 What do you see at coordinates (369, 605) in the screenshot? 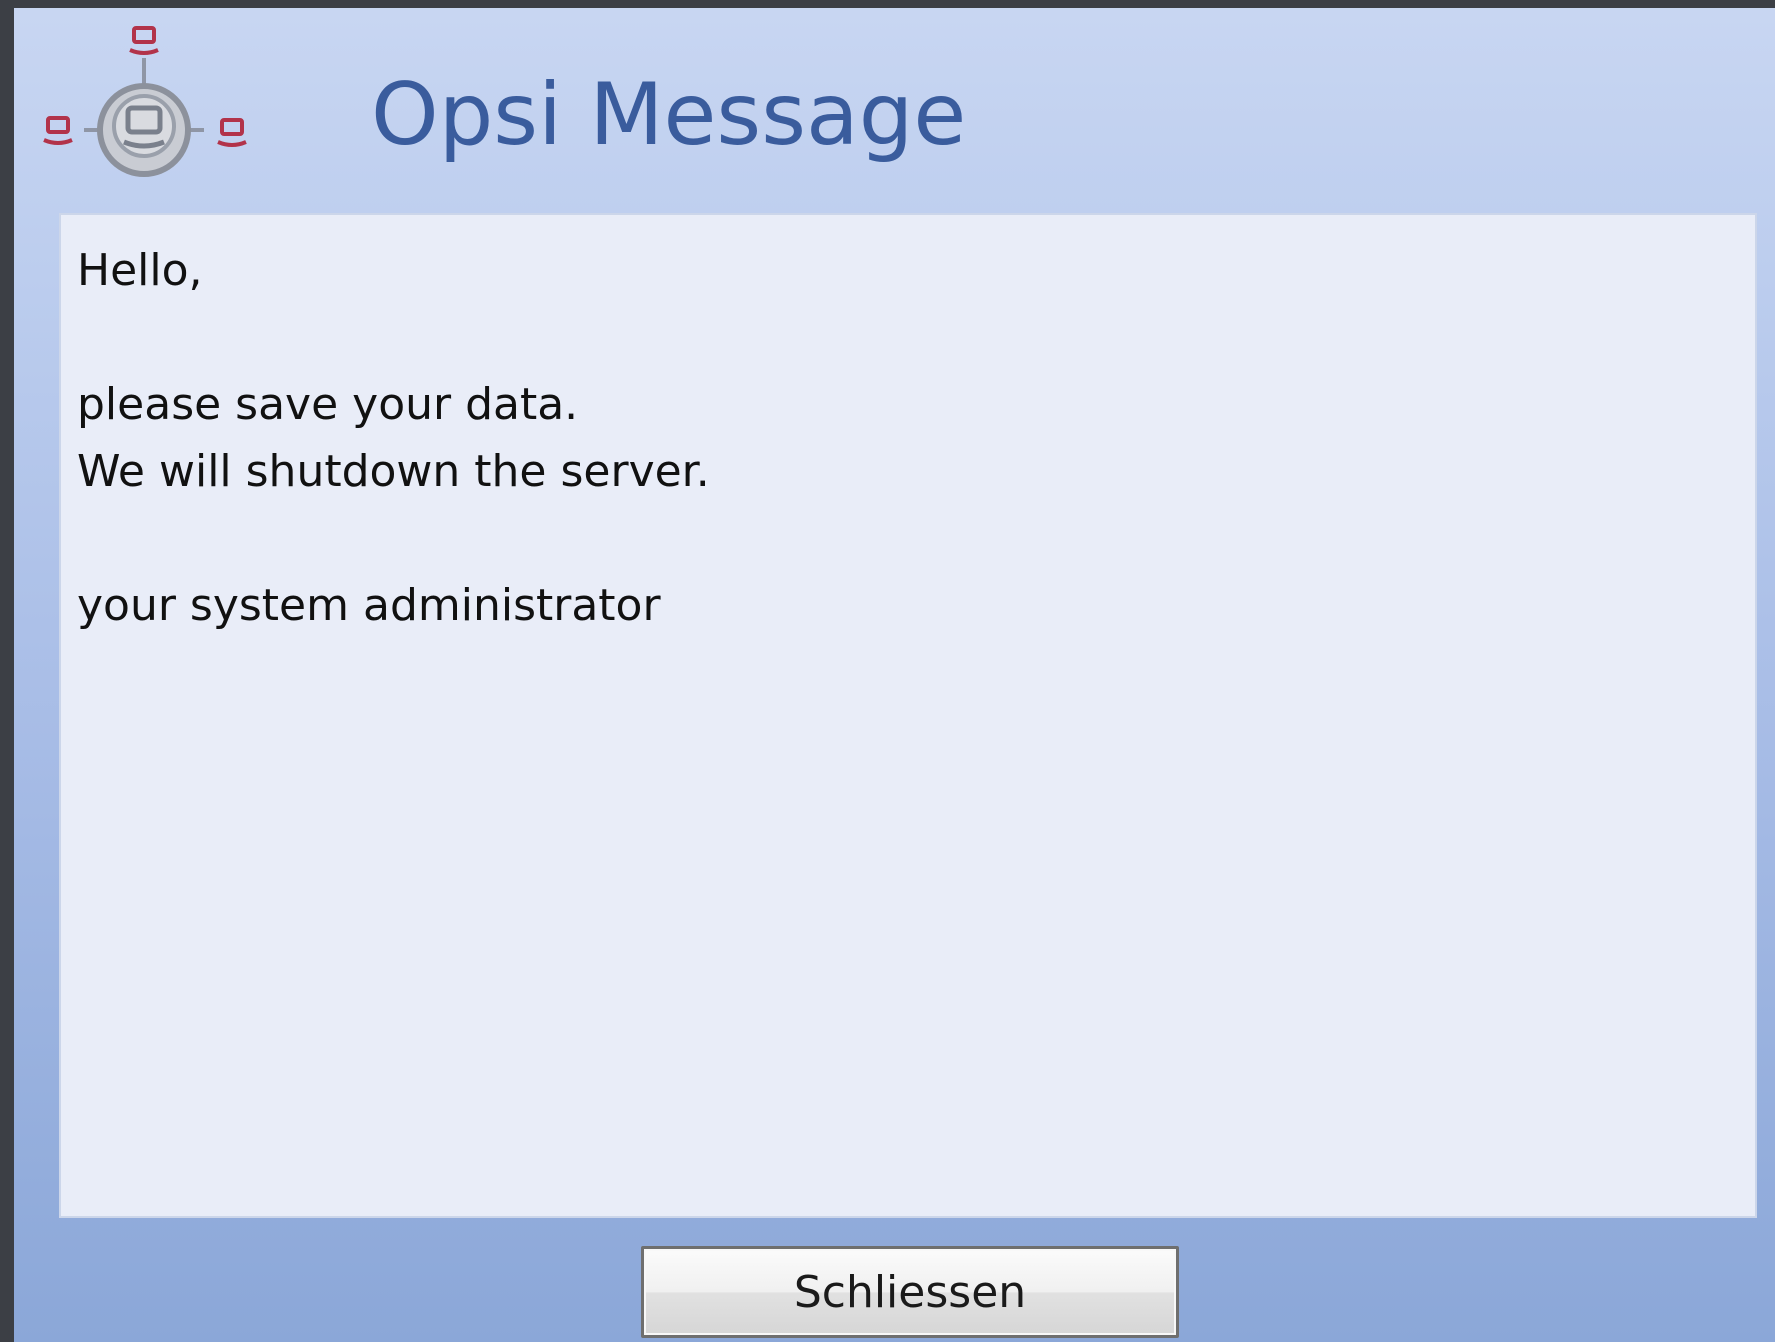
I see `message-line: your system administrator` at bounding box center [369, 605].